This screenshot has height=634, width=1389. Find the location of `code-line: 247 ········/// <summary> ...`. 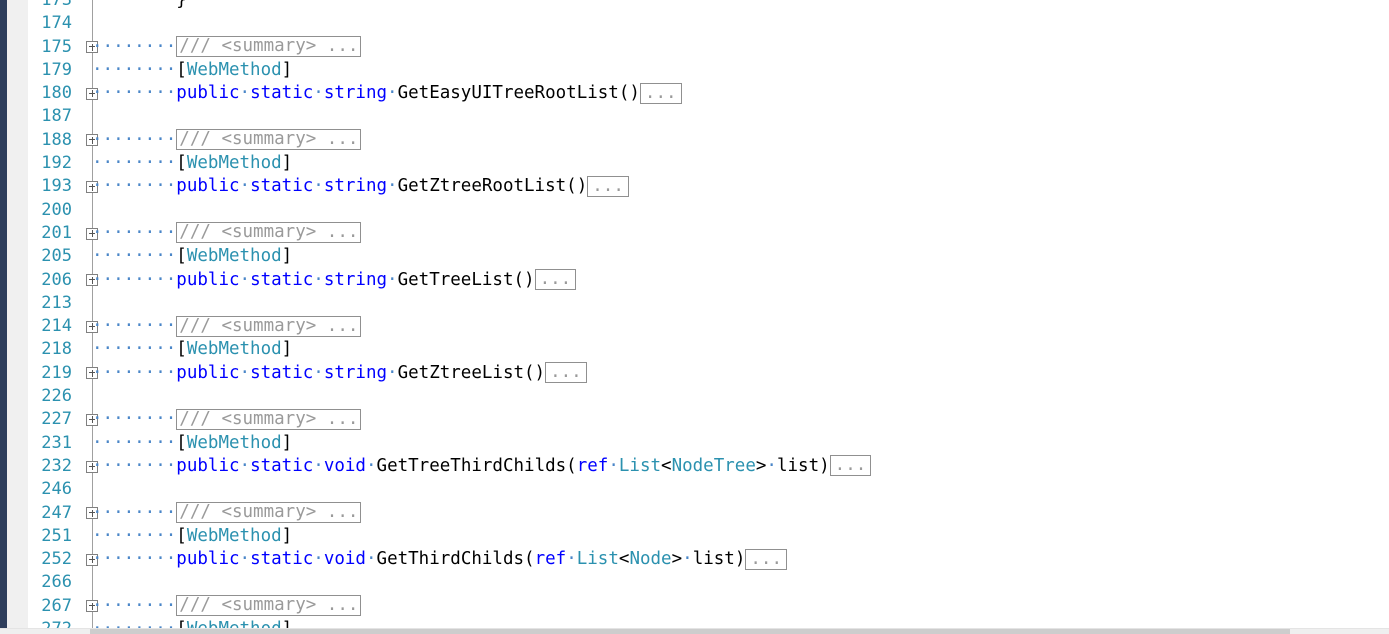

code-line: 247 ········/// <summary> ... is located at coordinates (694, 513).